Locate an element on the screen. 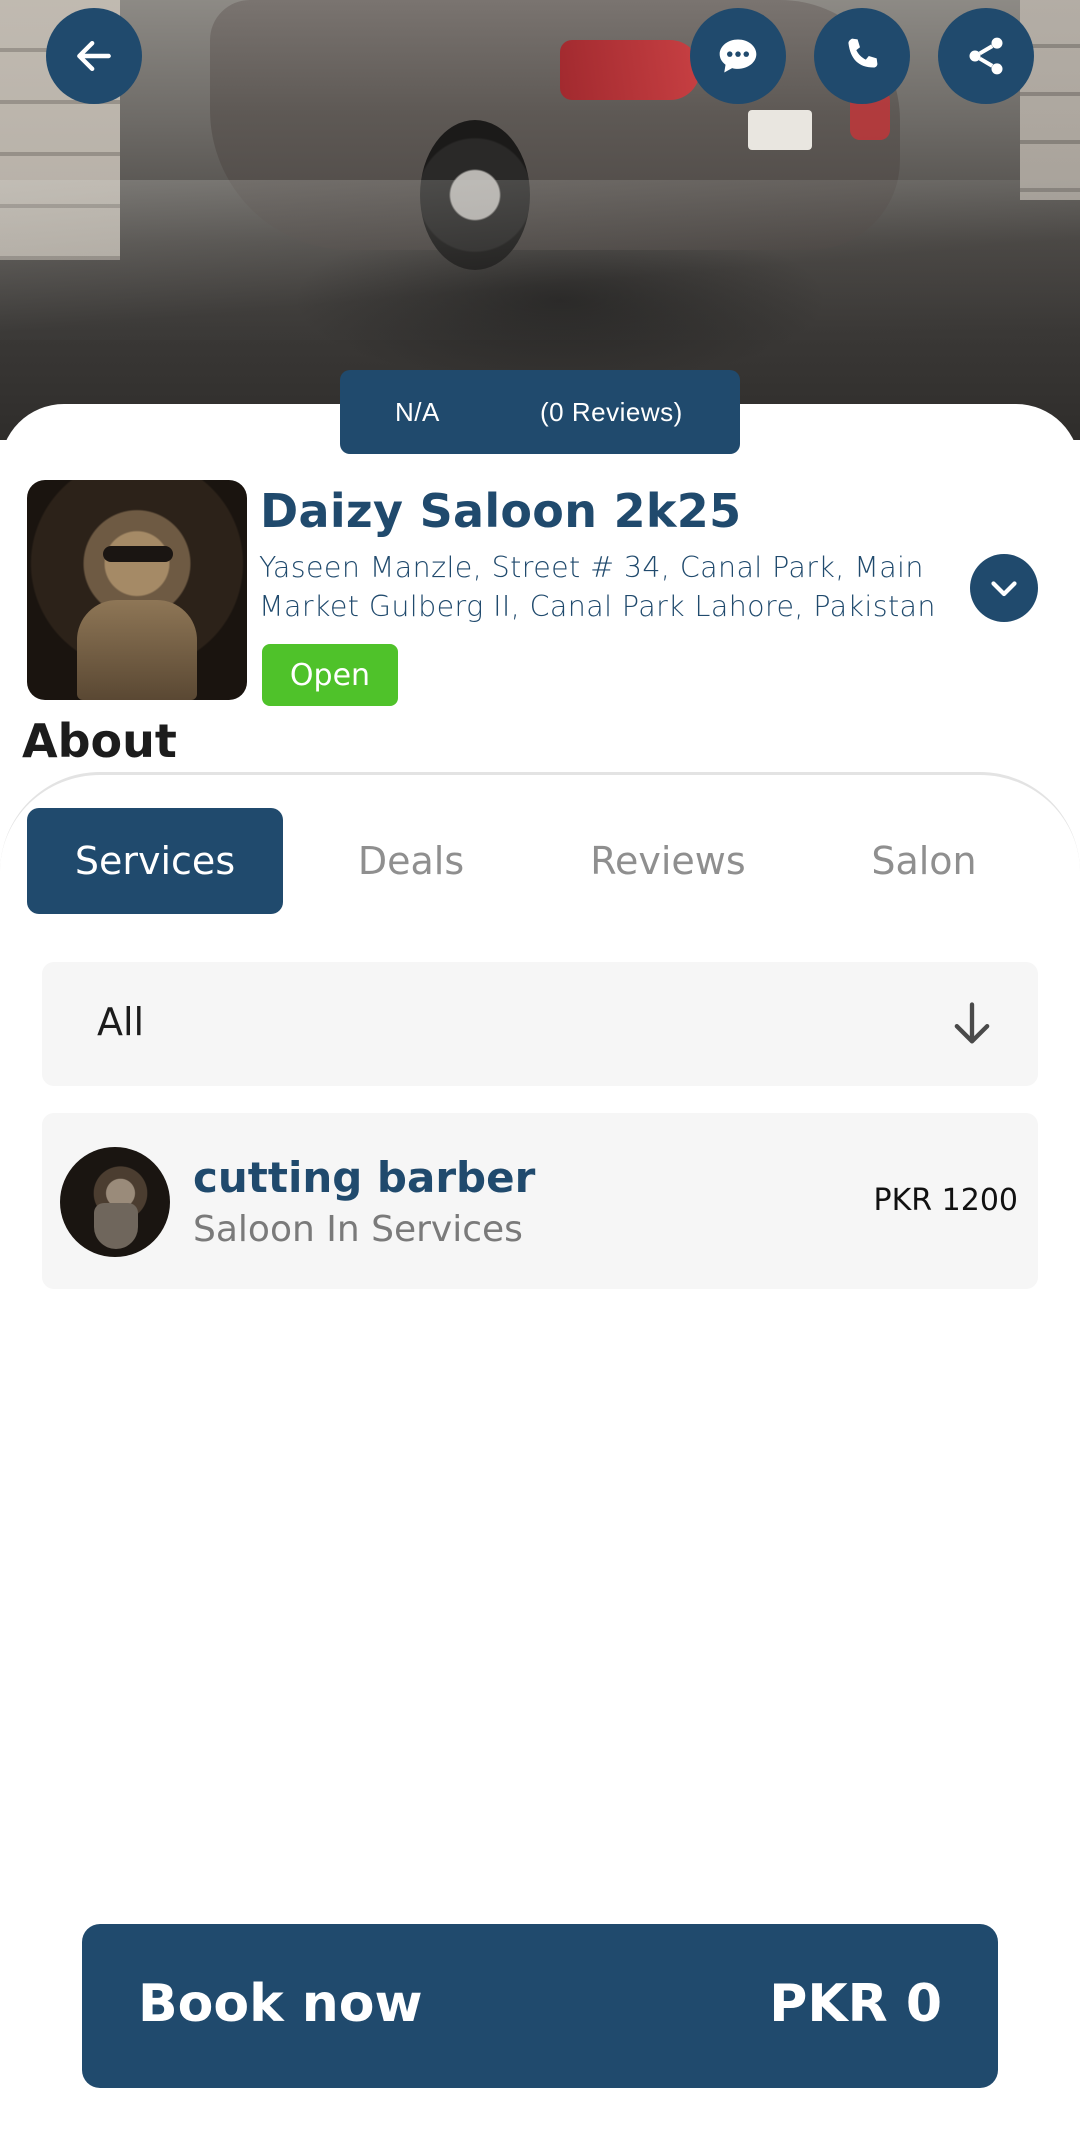  back-button is located at coordinates (94, 56).